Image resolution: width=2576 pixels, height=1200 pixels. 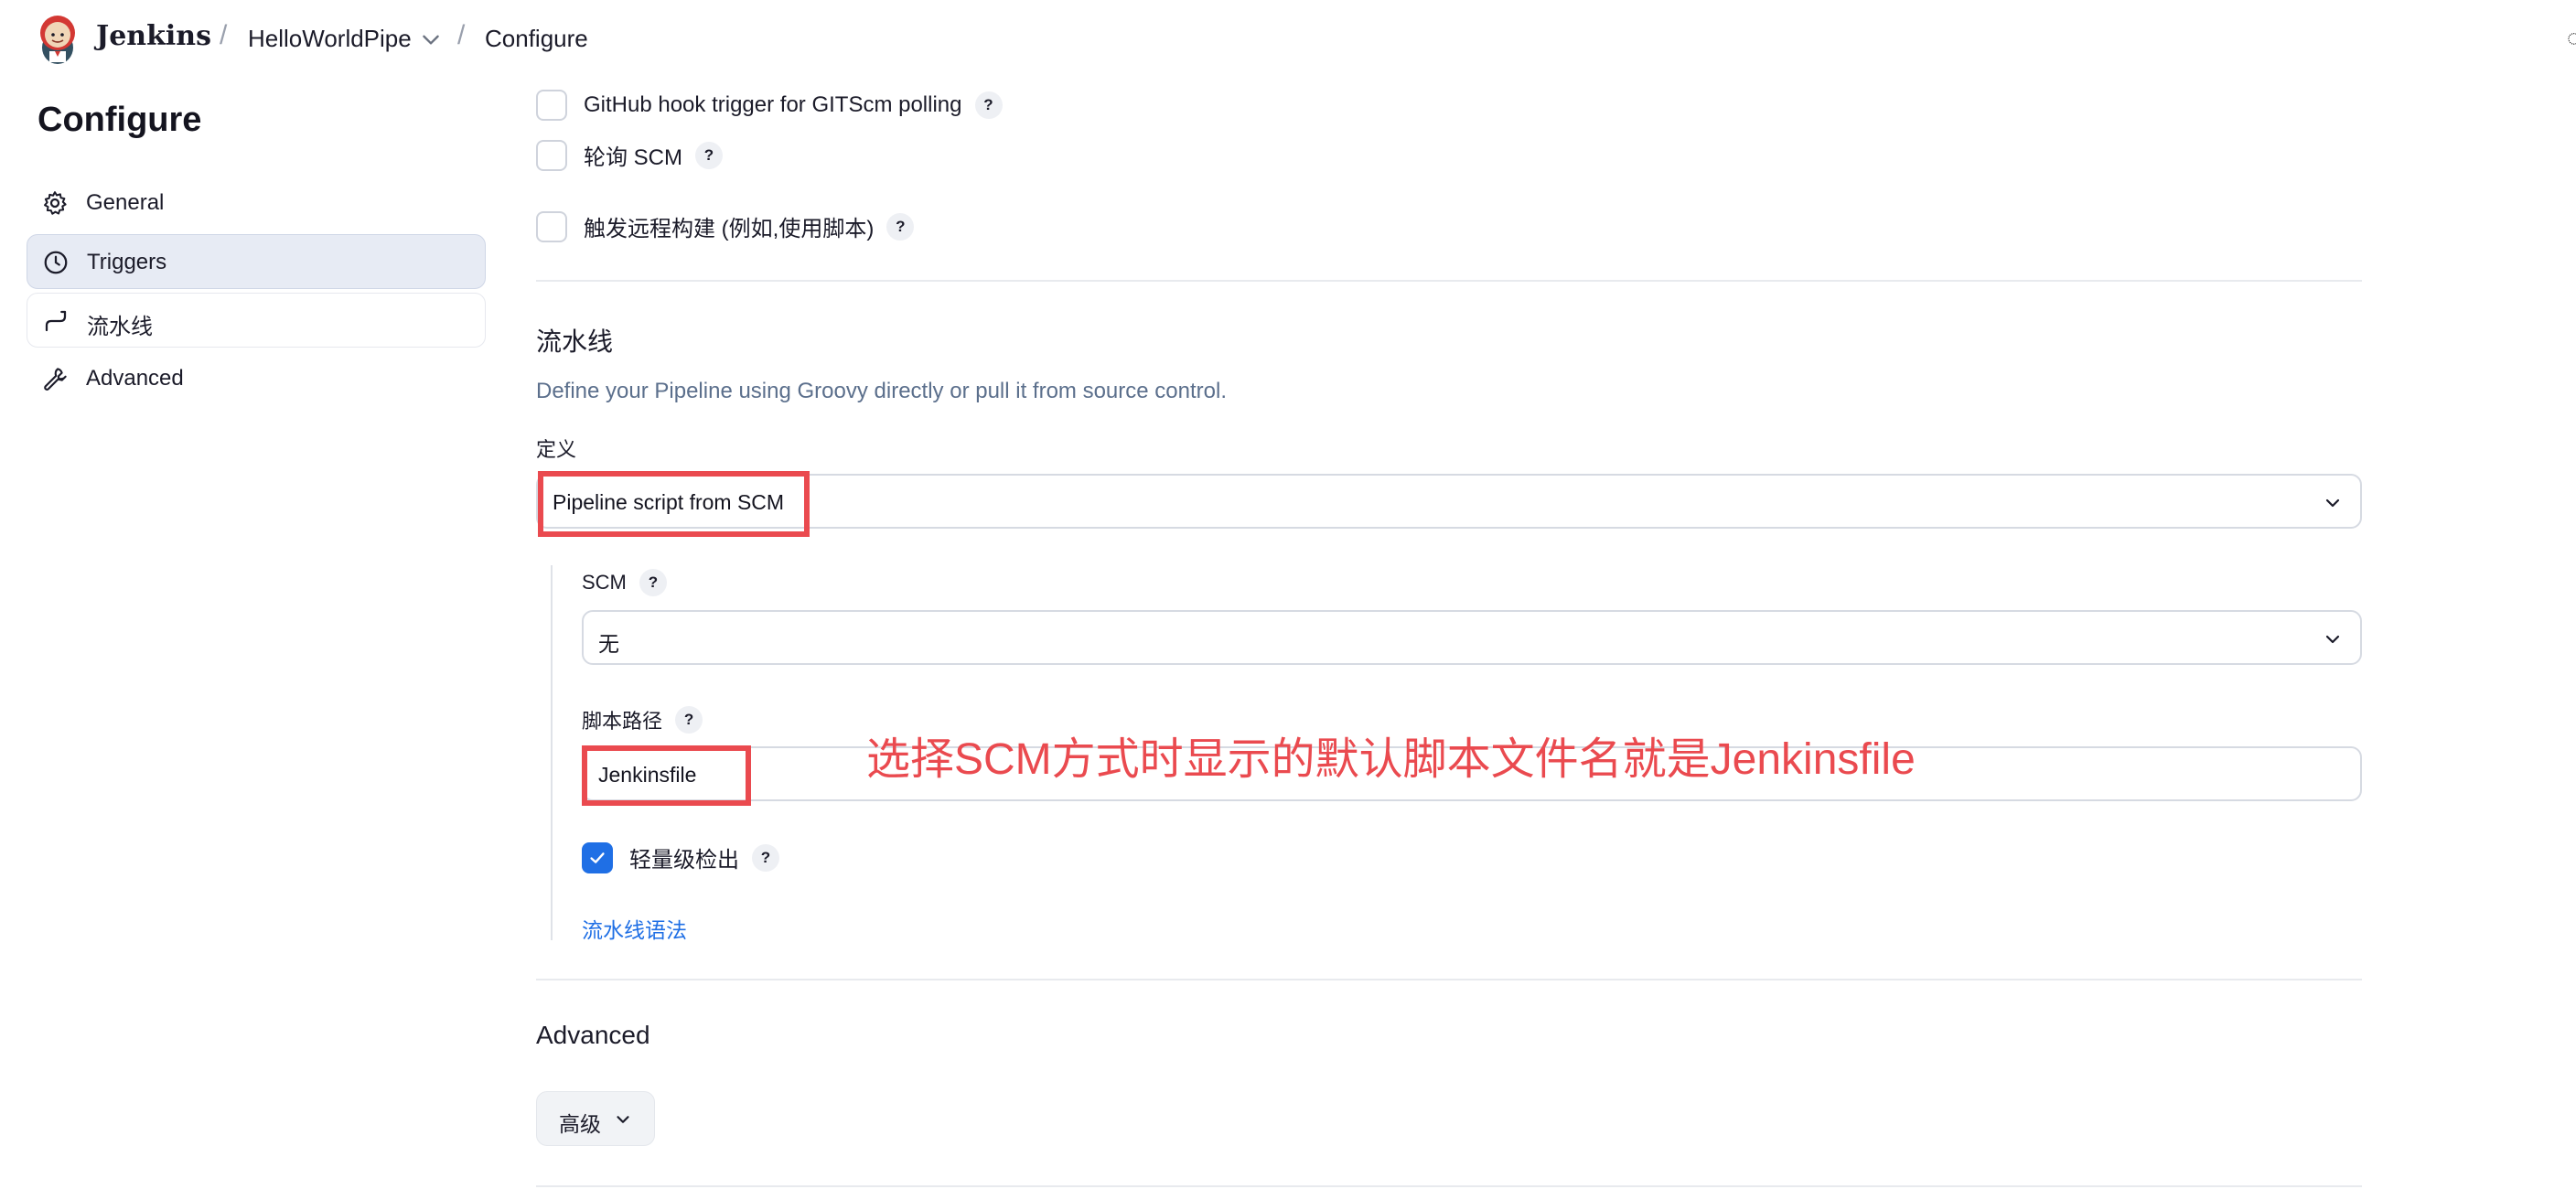 What do you see at coordinates (256, 261) in the screenshot?
I see `sidebar-item-triggers: Triggers` at bounding box center [256, 261].